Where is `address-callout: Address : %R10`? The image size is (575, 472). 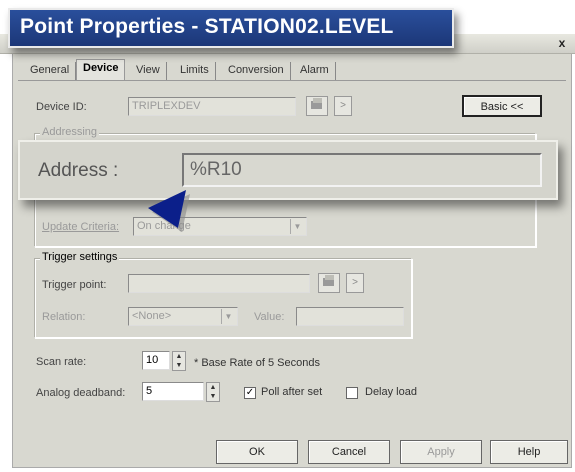
address-callout: Address : %R10 is located at coordinates (288, 170).